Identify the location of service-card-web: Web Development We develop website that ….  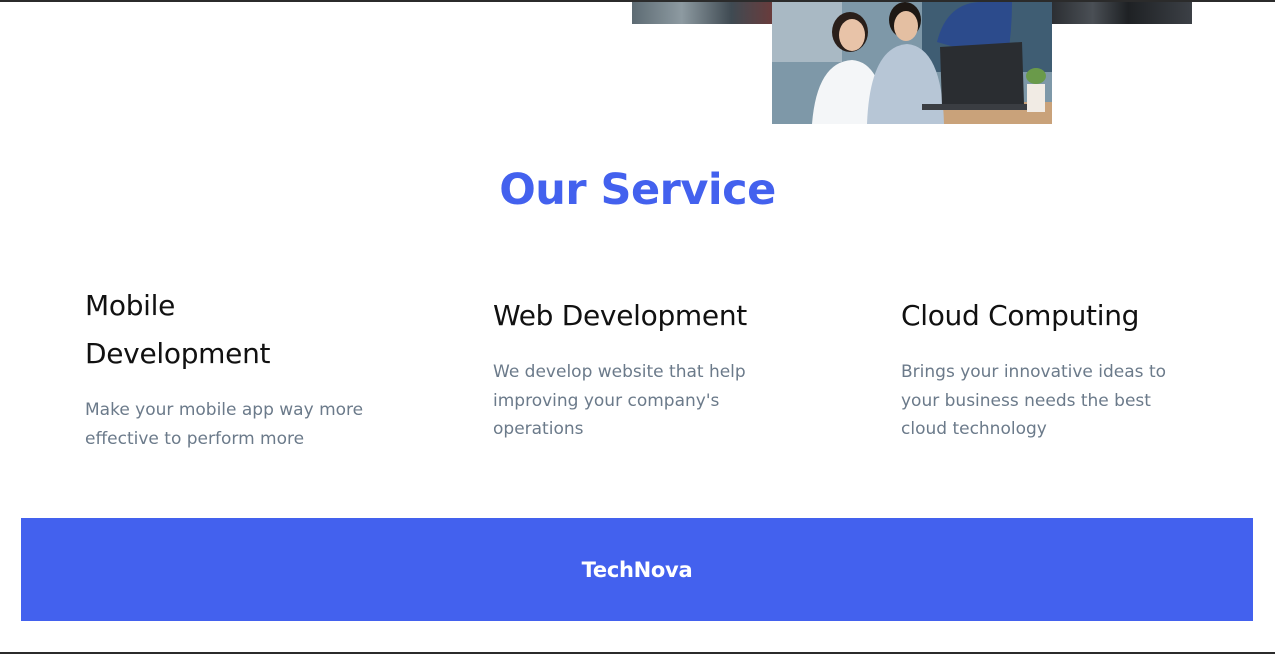
(643, 368).